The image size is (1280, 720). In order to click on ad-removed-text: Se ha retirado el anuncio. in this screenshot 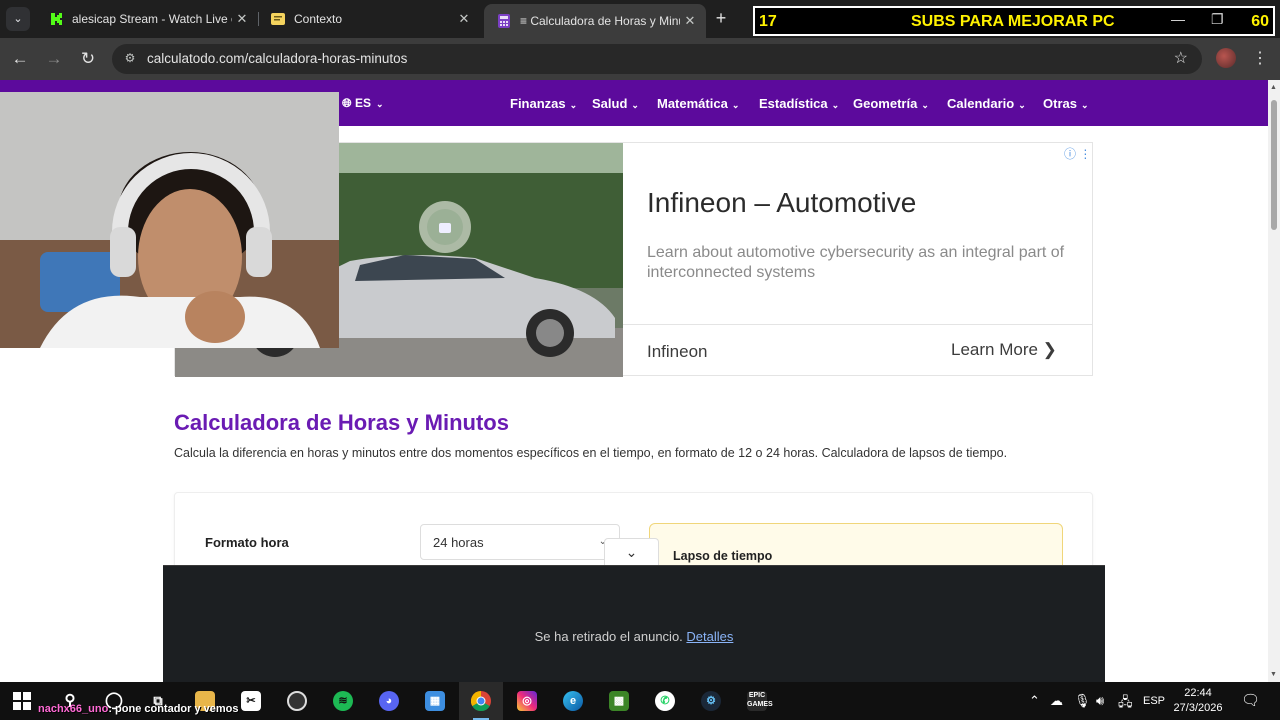, I will do `click(608, 636)`.